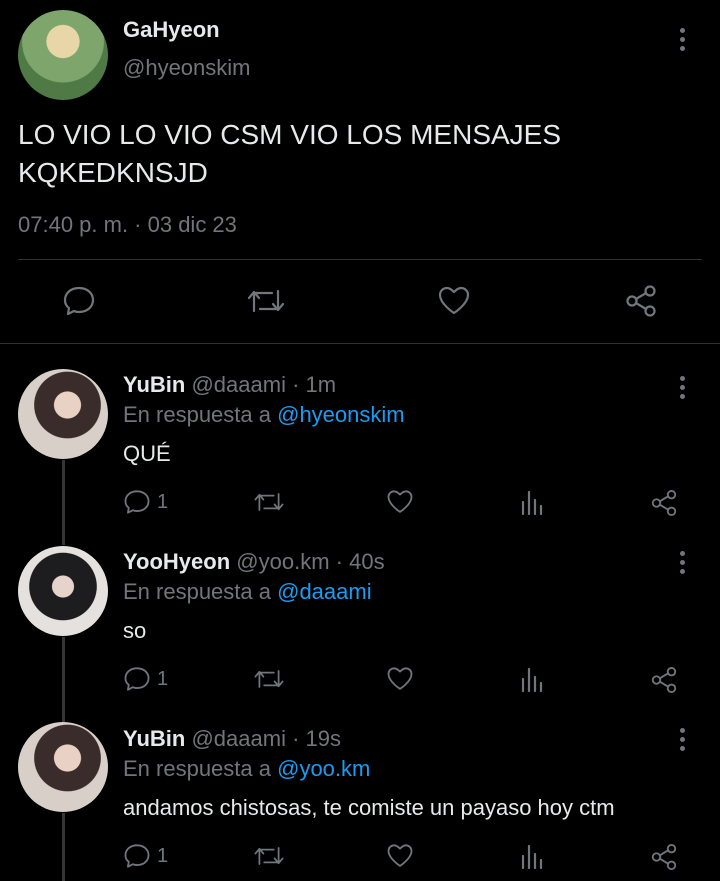  I want to click on reply-time: · 1m, so click(314, 384).